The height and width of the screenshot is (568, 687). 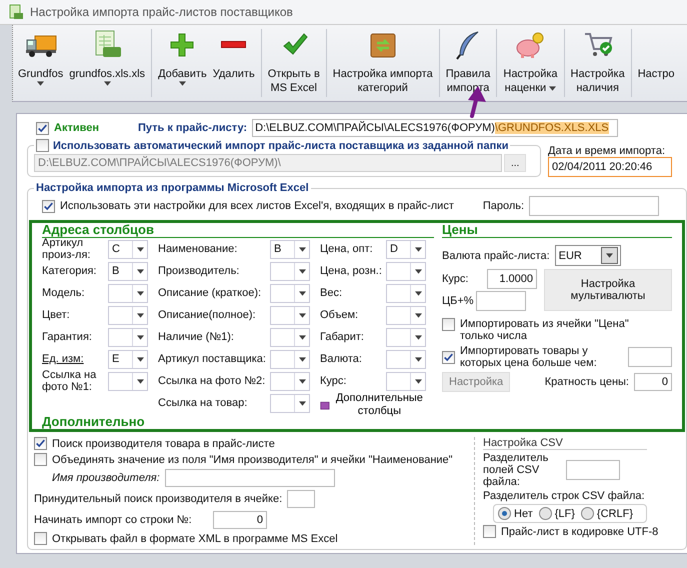 What do you see at coordinates (435, 128) in the screenshot?
I see `path-field: D:\ELBUZ.COM\ПРАЙСЫ\ALECS1976(ФОРУМ)\GRUNDFOS.XLS.XLS` at bounding box center [435, 128].